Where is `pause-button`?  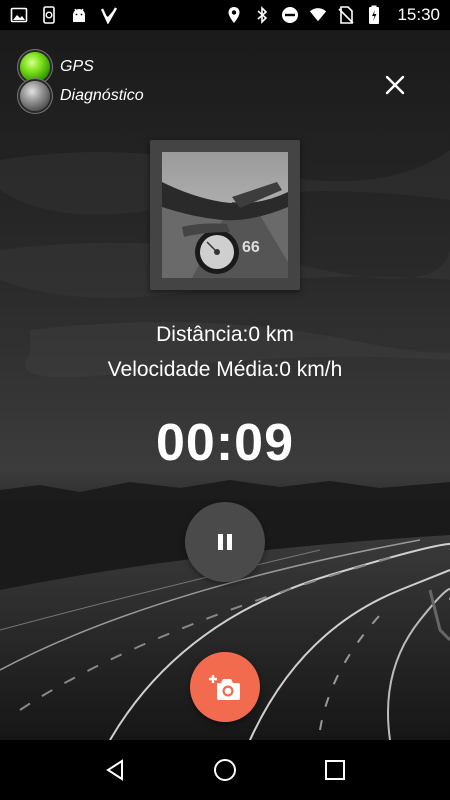
pause-button is located at coordinates (225, 542).